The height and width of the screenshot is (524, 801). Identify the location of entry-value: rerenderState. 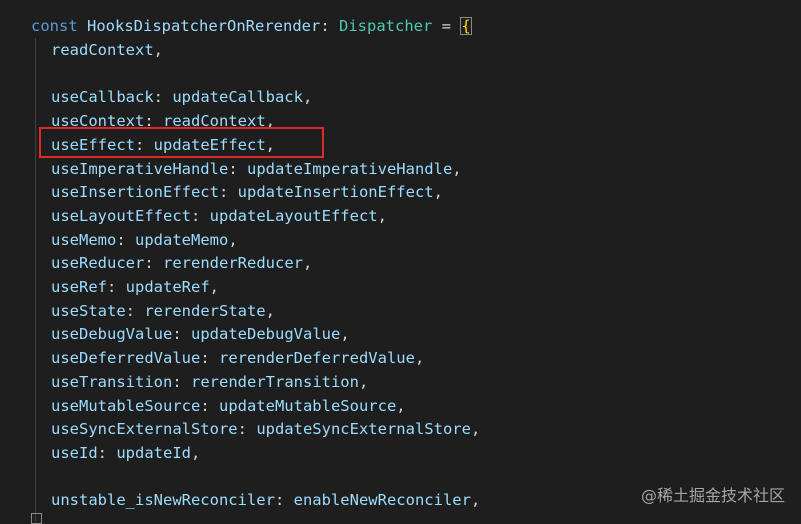
(205, 310).